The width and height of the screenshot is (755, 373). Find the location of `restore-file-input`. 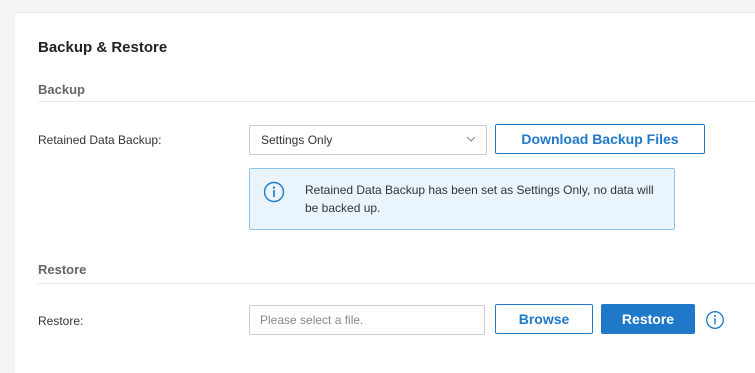

restore-file-input is located at coordinates (367, 320).